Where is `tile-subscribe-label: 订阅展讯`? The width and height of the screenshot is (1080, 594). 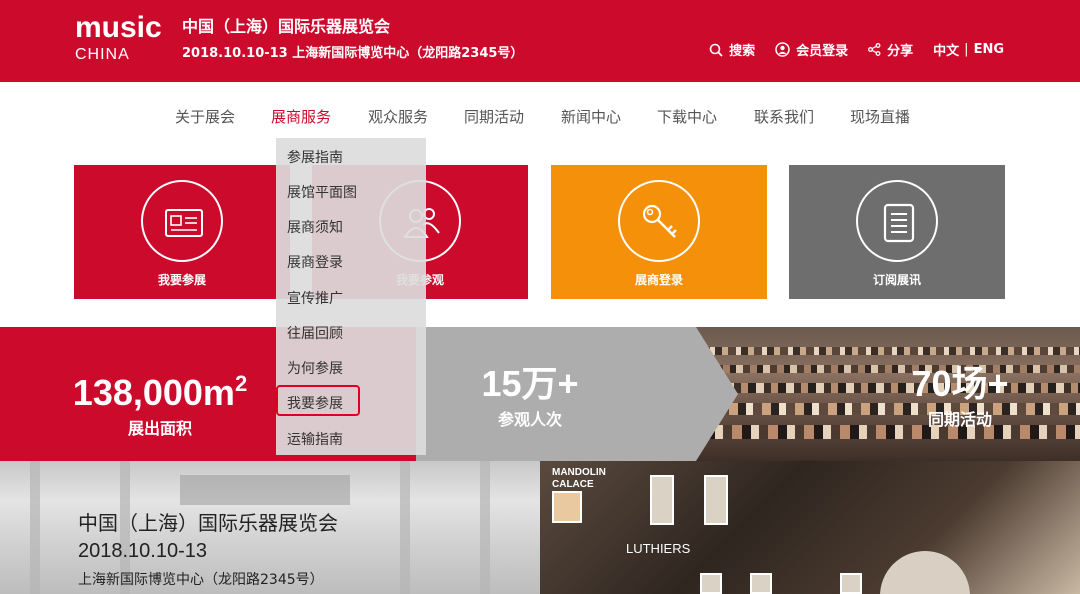
tile-subscribe-label: 订阅展讯 is located at coordinates (896, 280).